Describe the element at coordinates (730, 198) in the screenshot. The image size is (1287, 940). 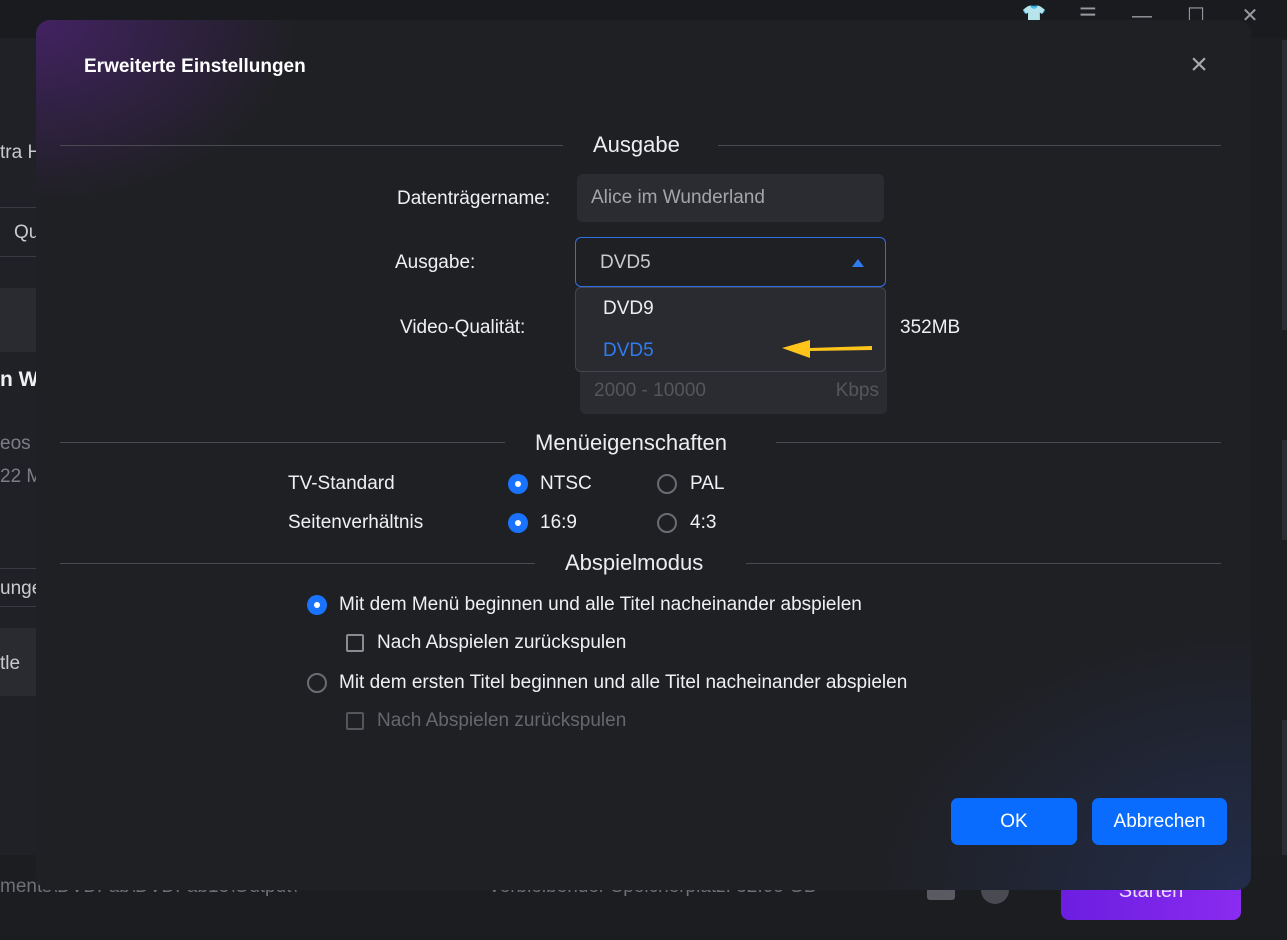
I see `volume-name-input` at that location.